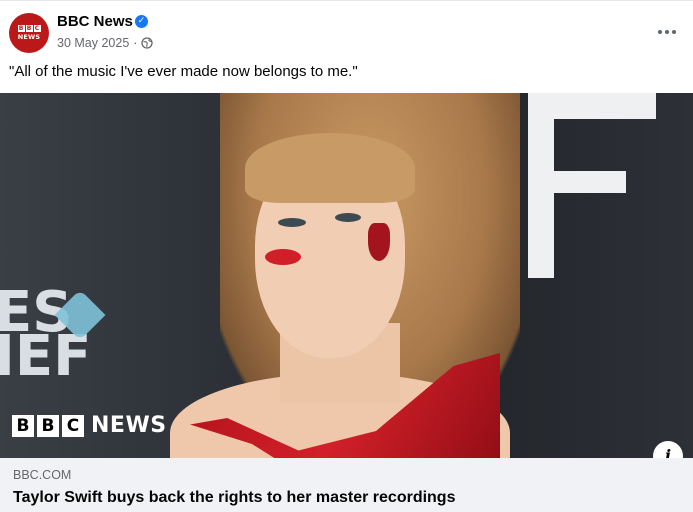  I want to click on backdrop-letter-mid, so click(577, 182).